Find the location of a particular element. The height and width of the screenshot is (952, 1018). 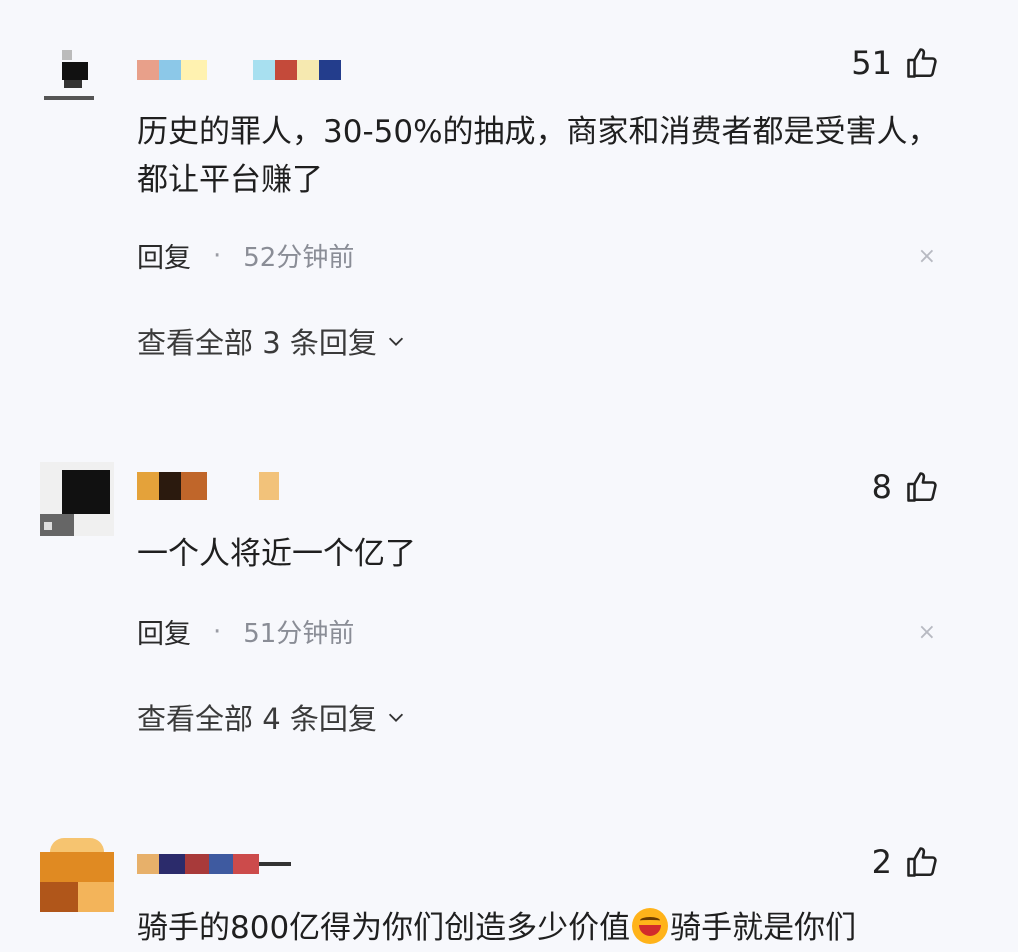

timestamp: 52分钟前 is located at coordinates (299, 258).